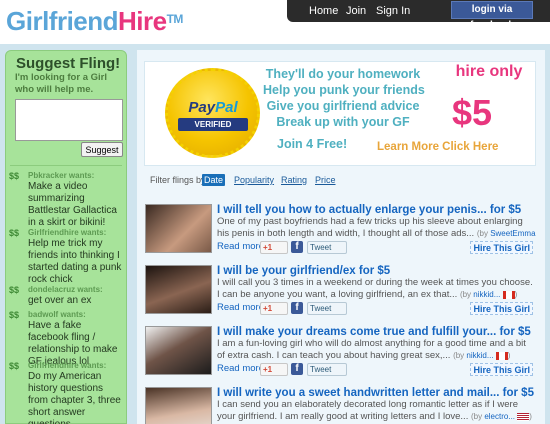 The height and width of the screenshot is (424, 550). What do you see at coordinates (66, 165) in the screenshot?
I see `sidebar-divider` at bounding box center [66, 165].